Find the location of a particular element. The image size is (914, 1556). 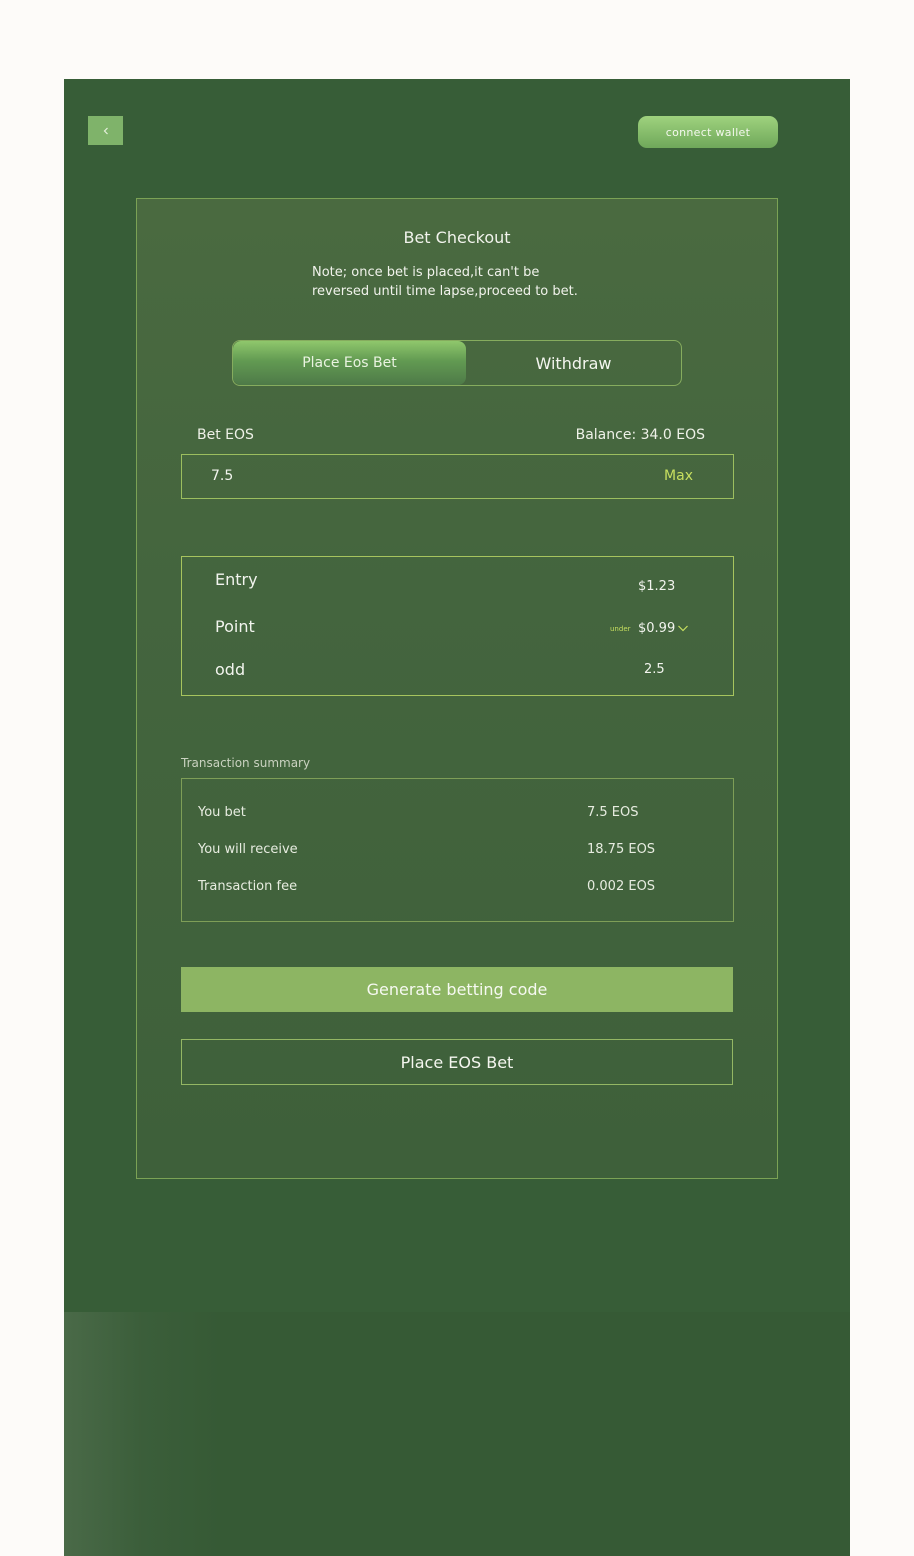

entry-label: Entry is located at coordinates (236, 579).